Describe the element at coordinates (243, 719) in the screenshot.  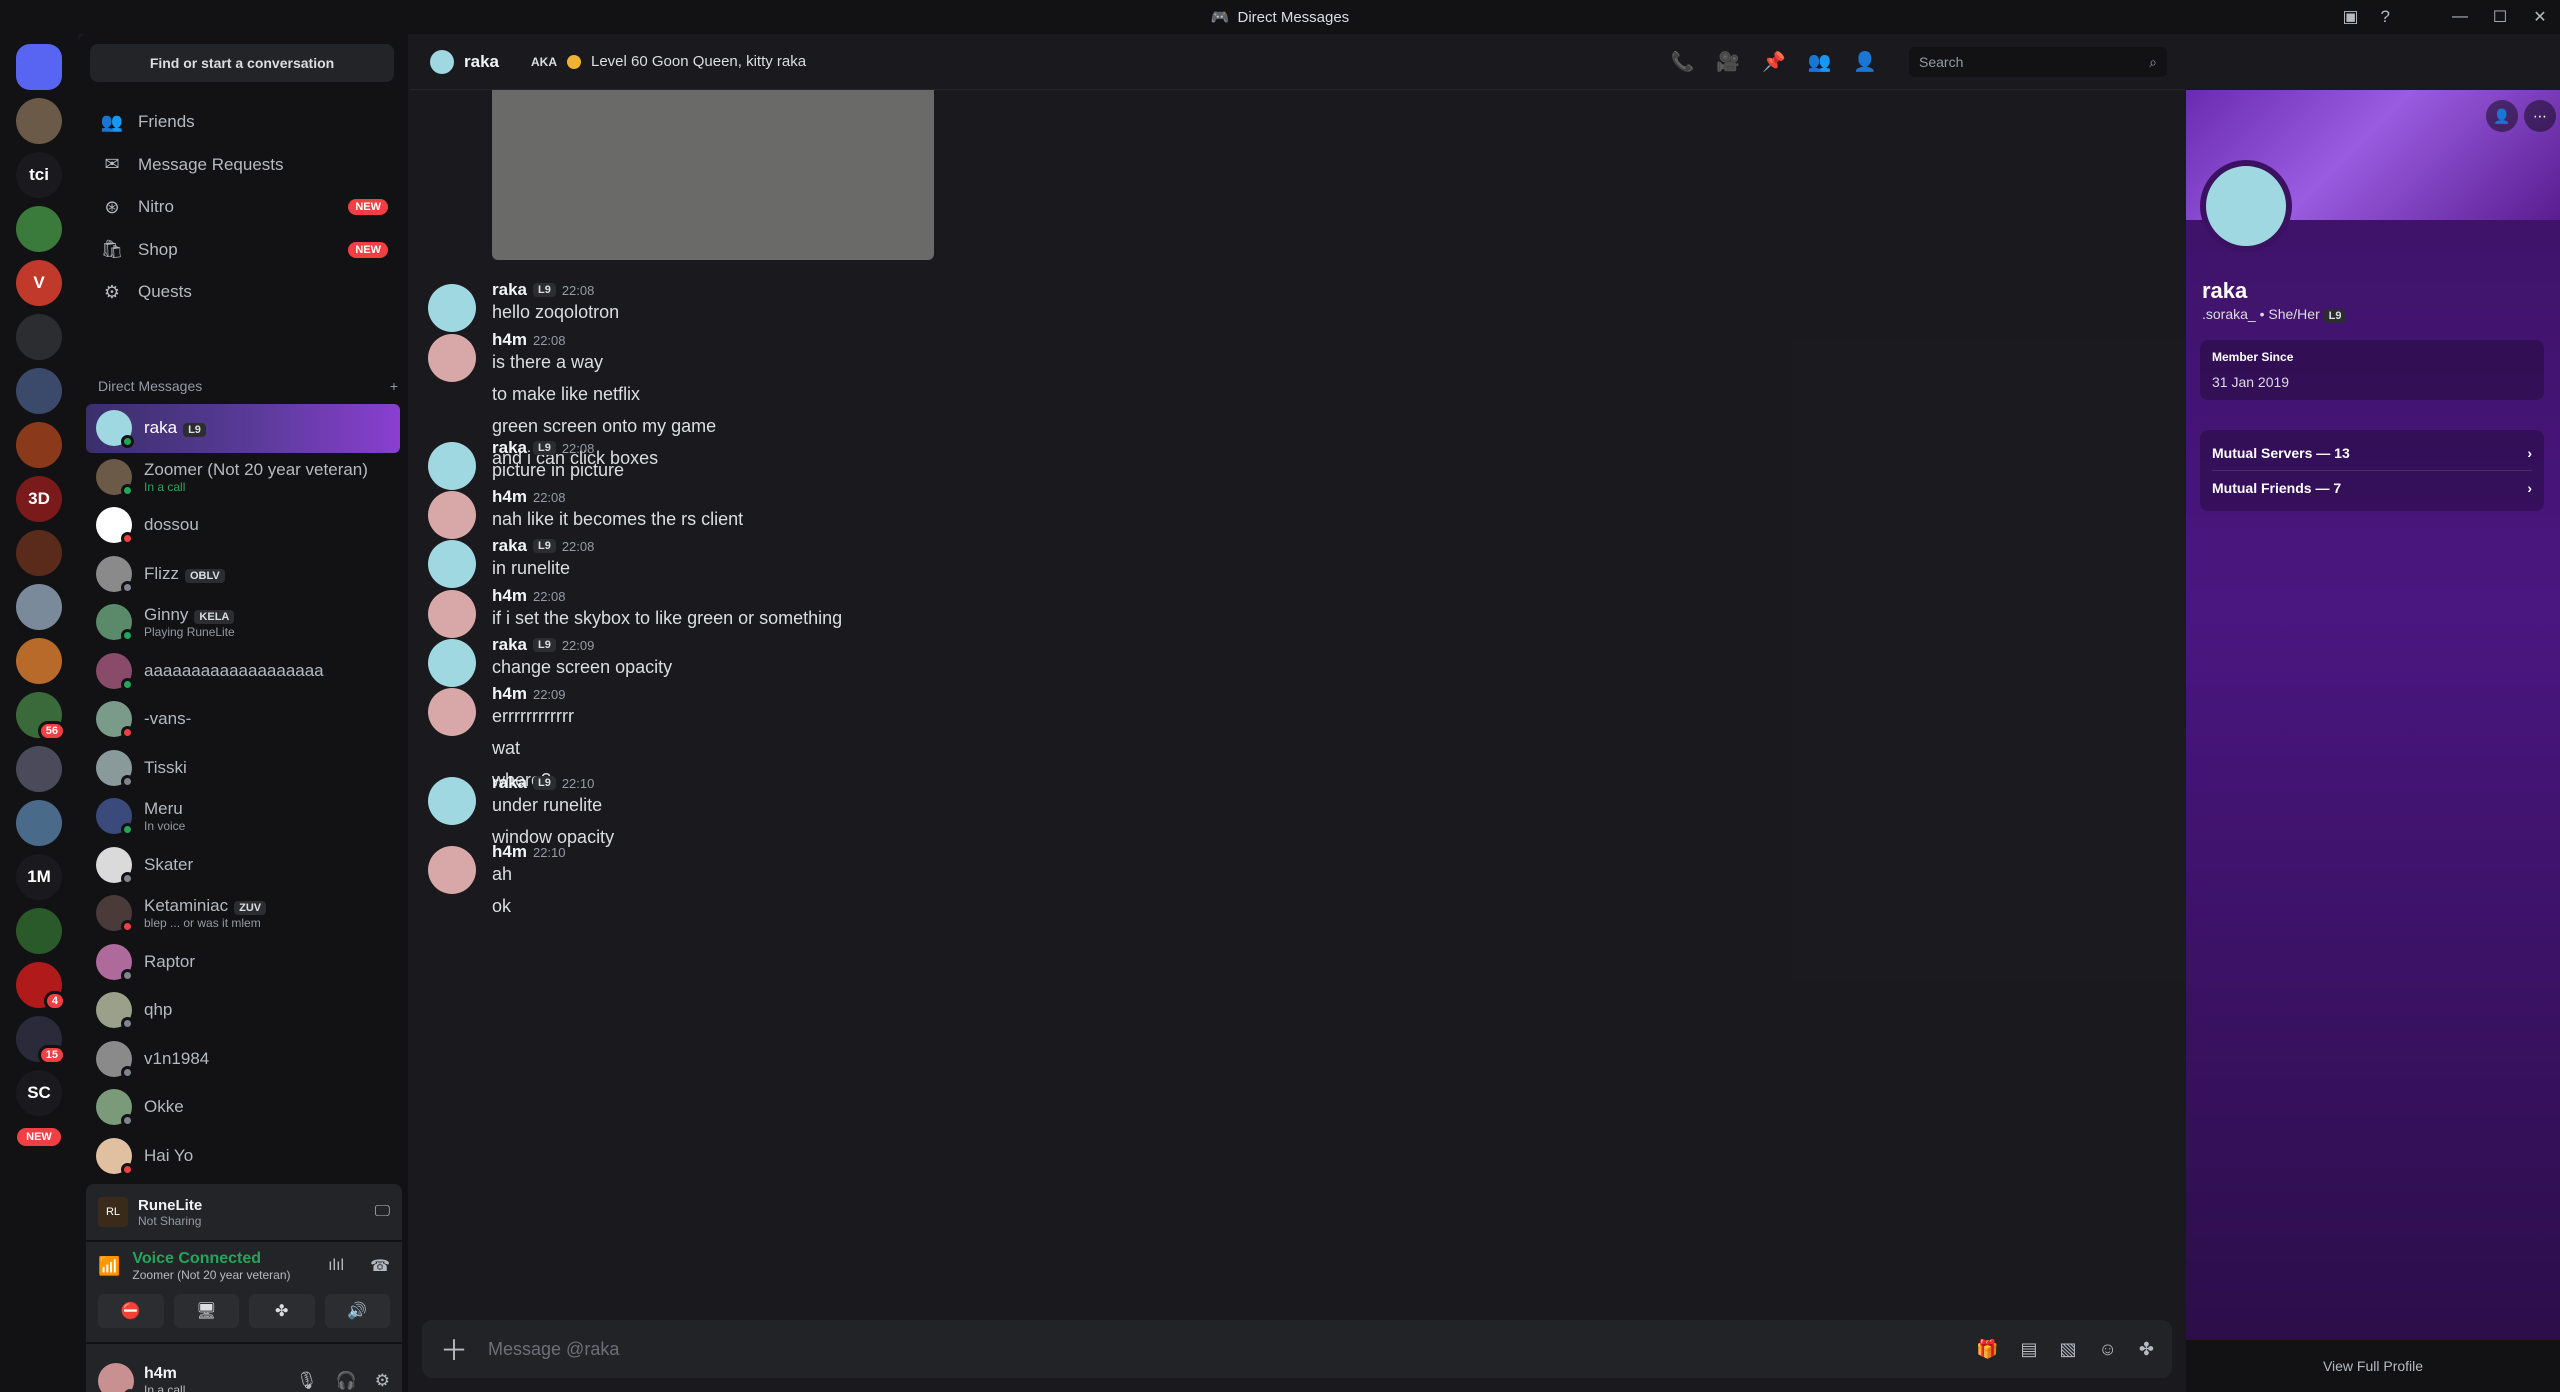
I see `dm-item: -vans-` at that location.